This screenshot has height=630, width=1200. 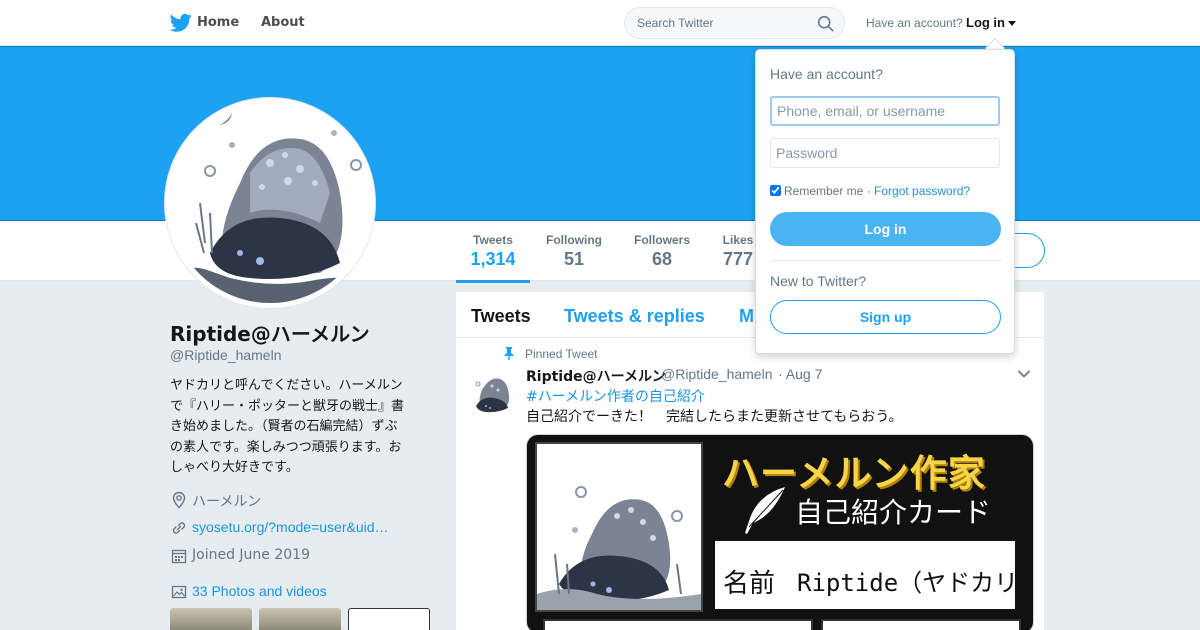 What do you see at coordinates (823, 191) in the screenshot?
I see `remember-me-label: Remember me` at bounding box center [823, 191].